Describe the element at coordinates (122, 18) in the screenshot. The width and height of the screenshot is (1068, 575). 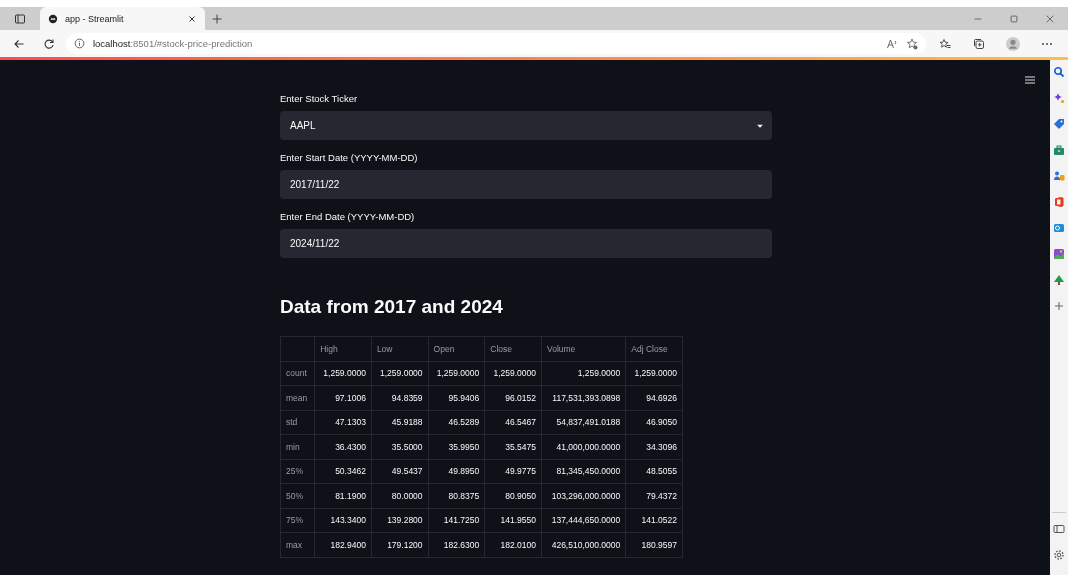
I see `browser-tab: app - Streamlit` at that location.